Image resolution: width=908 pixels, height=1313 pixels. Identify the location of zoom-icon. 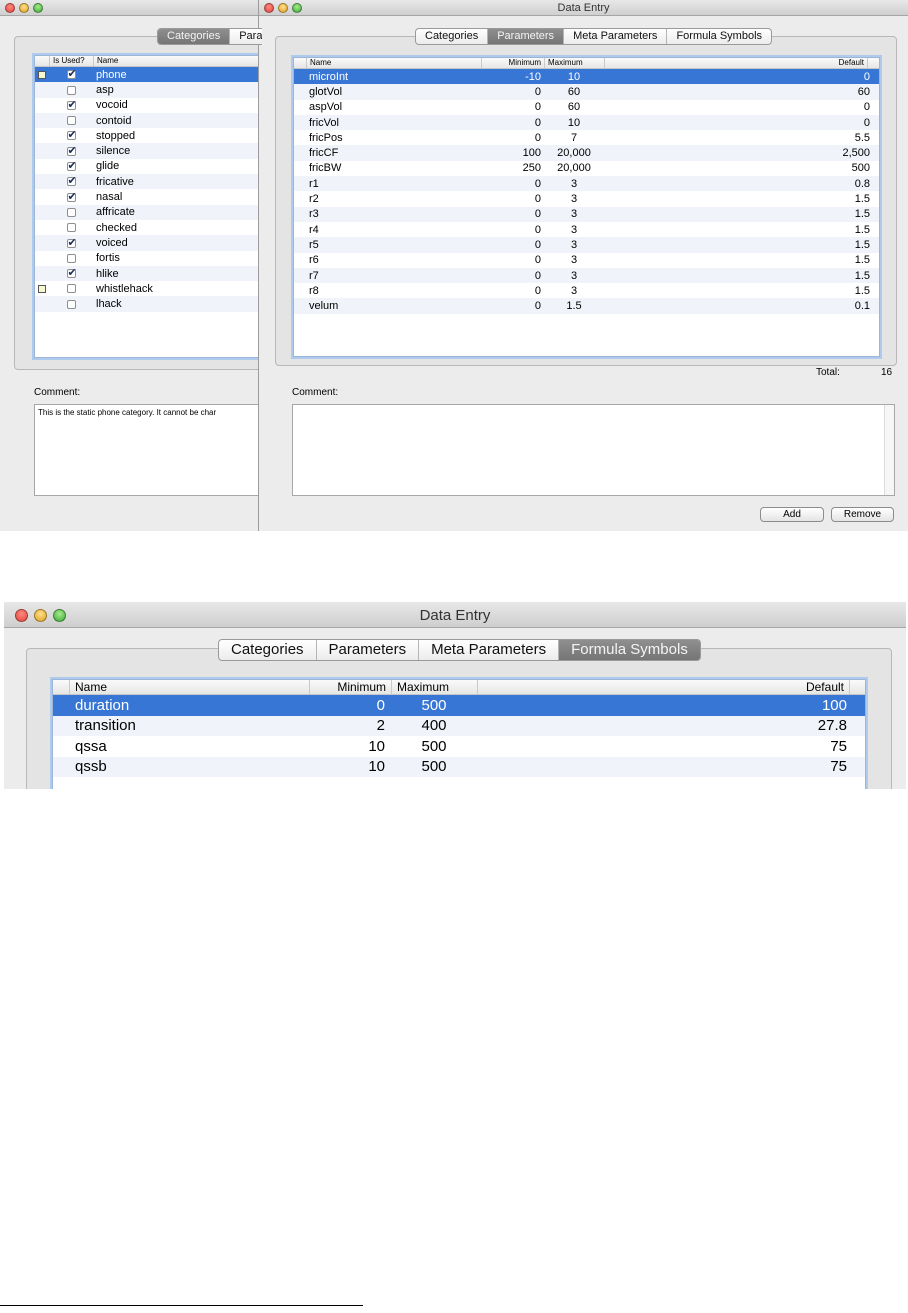
(38, 8).